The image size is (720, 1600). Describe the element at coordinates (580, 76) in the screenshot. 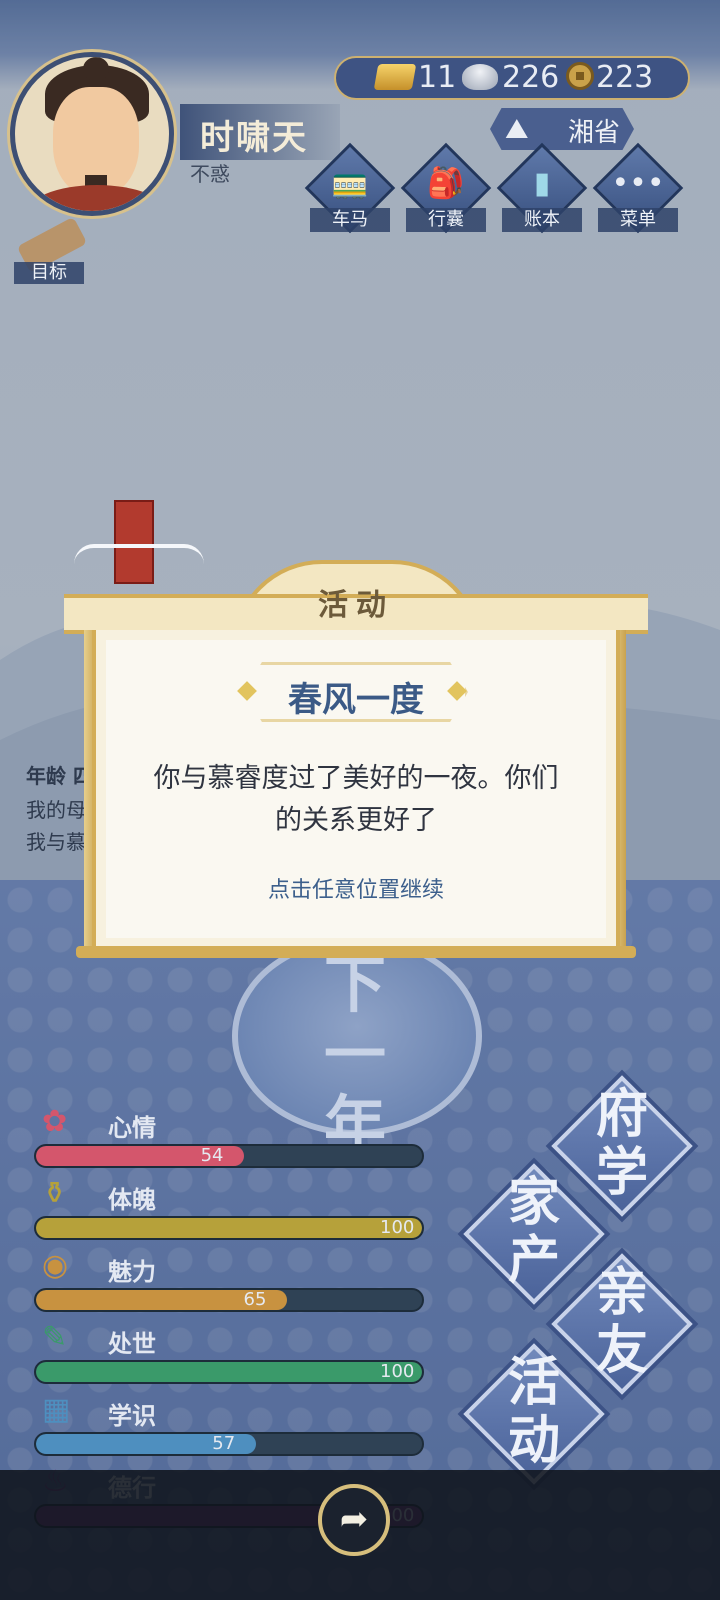

I see `copper-coin-icon` at that location.